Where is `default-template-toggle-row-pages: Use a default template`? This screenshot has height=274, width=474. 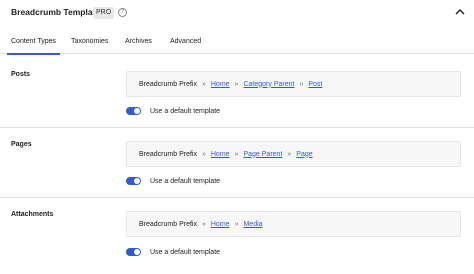
default-template-toggle-row-pages: Use a default template is located at coordinates (173, 181).